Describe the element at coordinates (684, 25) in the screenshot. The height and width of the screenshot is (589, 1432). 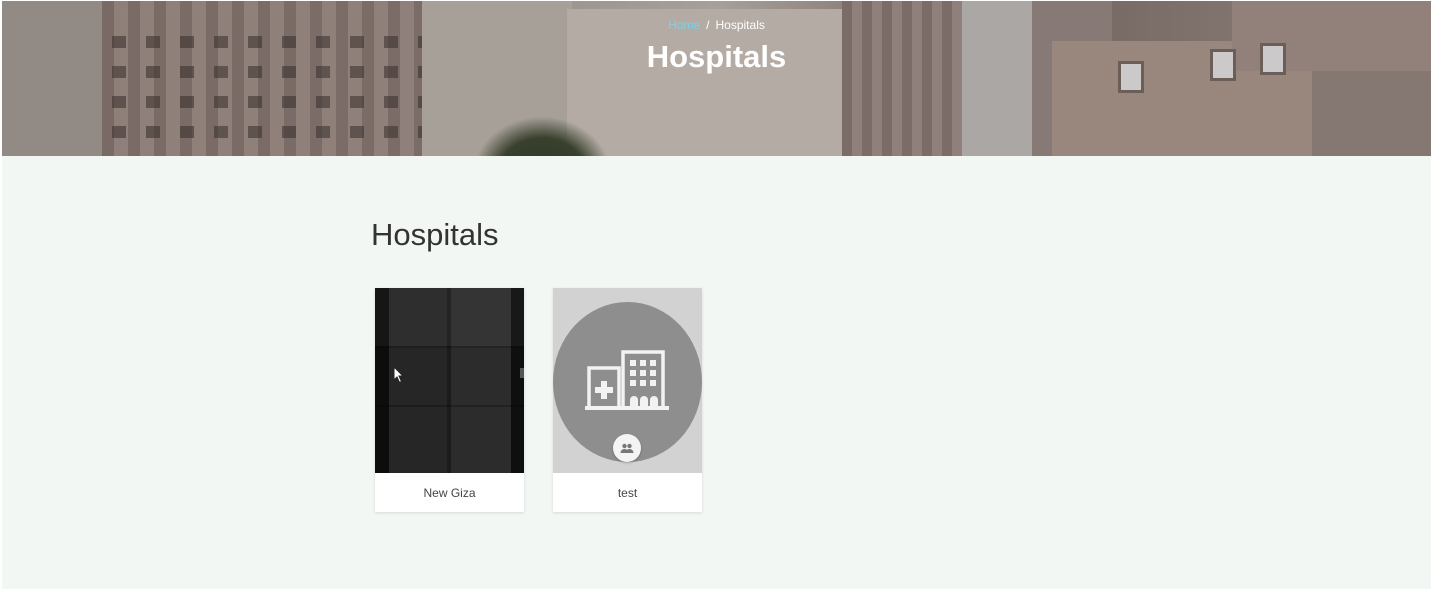
I see `breadcrumb-home-link: Home` at that location.